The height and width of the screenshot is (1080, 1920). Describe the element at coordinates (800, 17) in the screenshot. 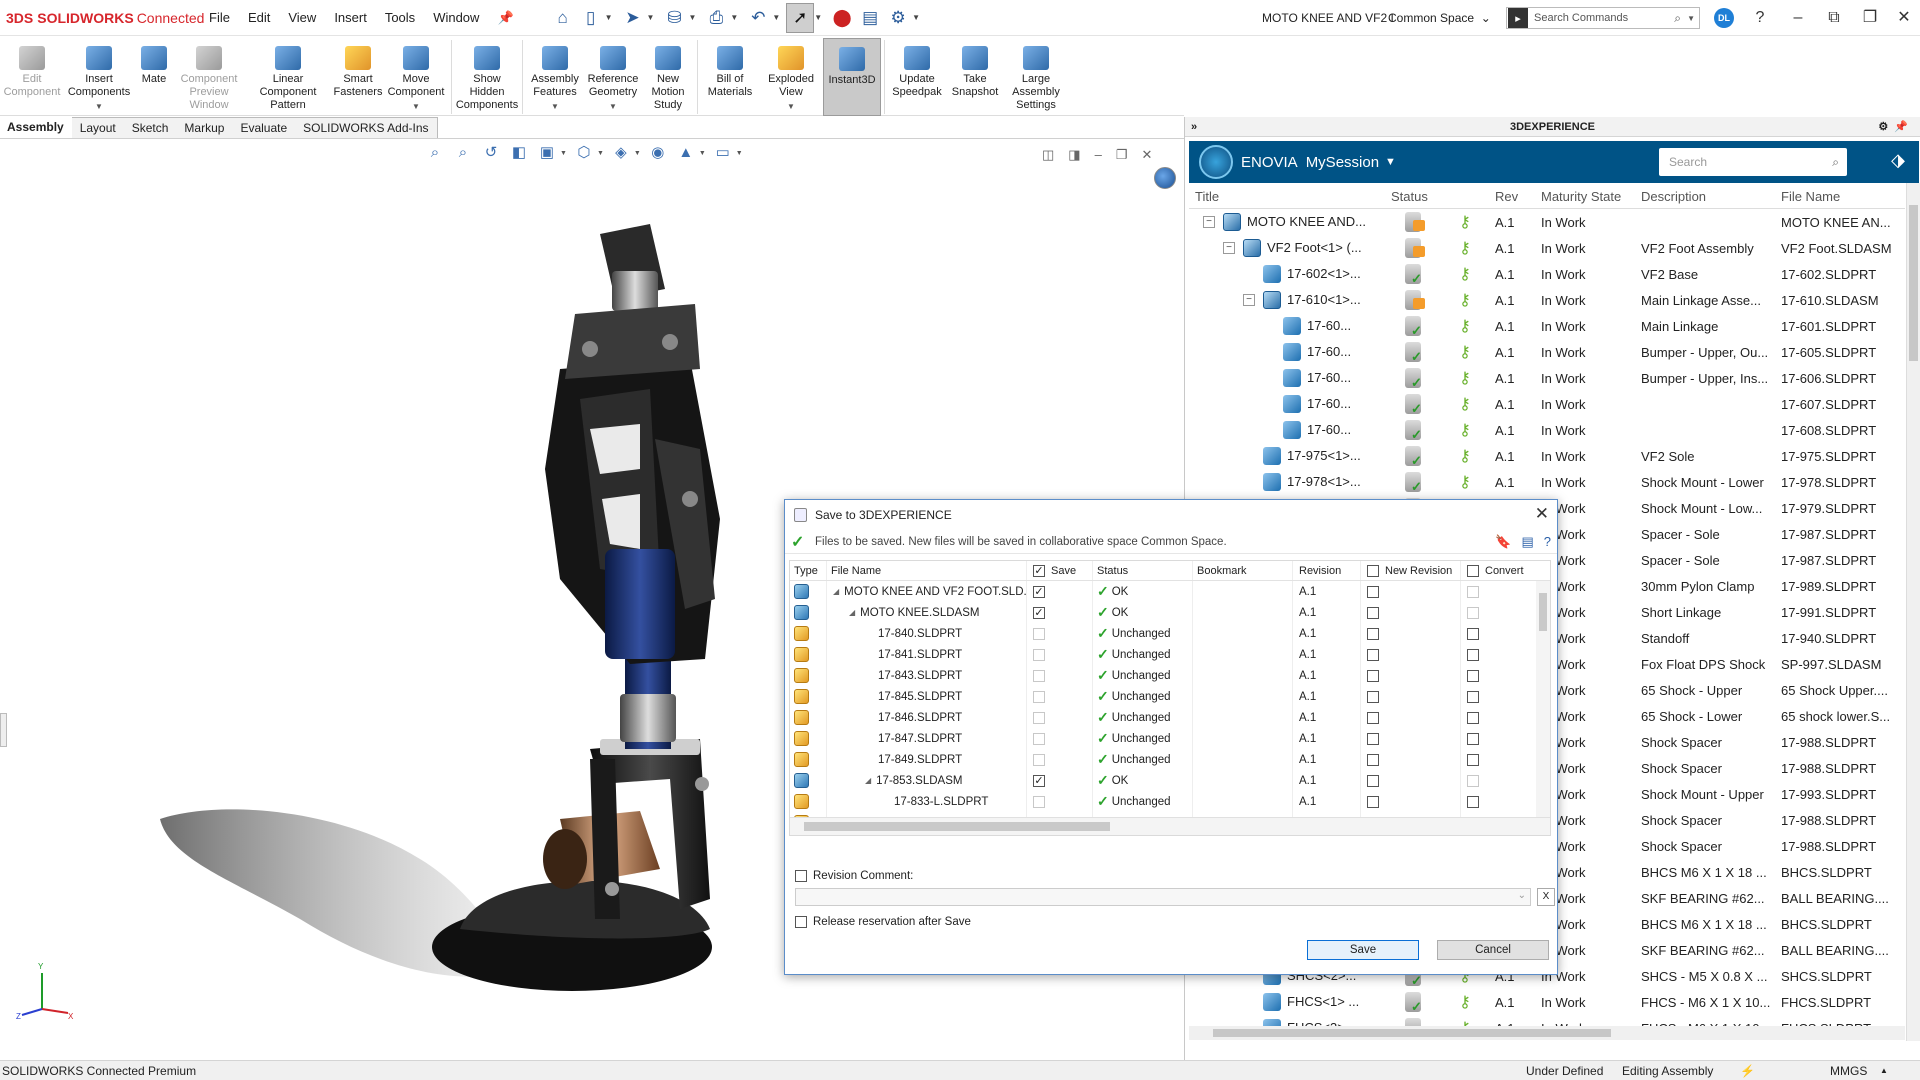

I see `select-cursor-icon: ➚` at that location.